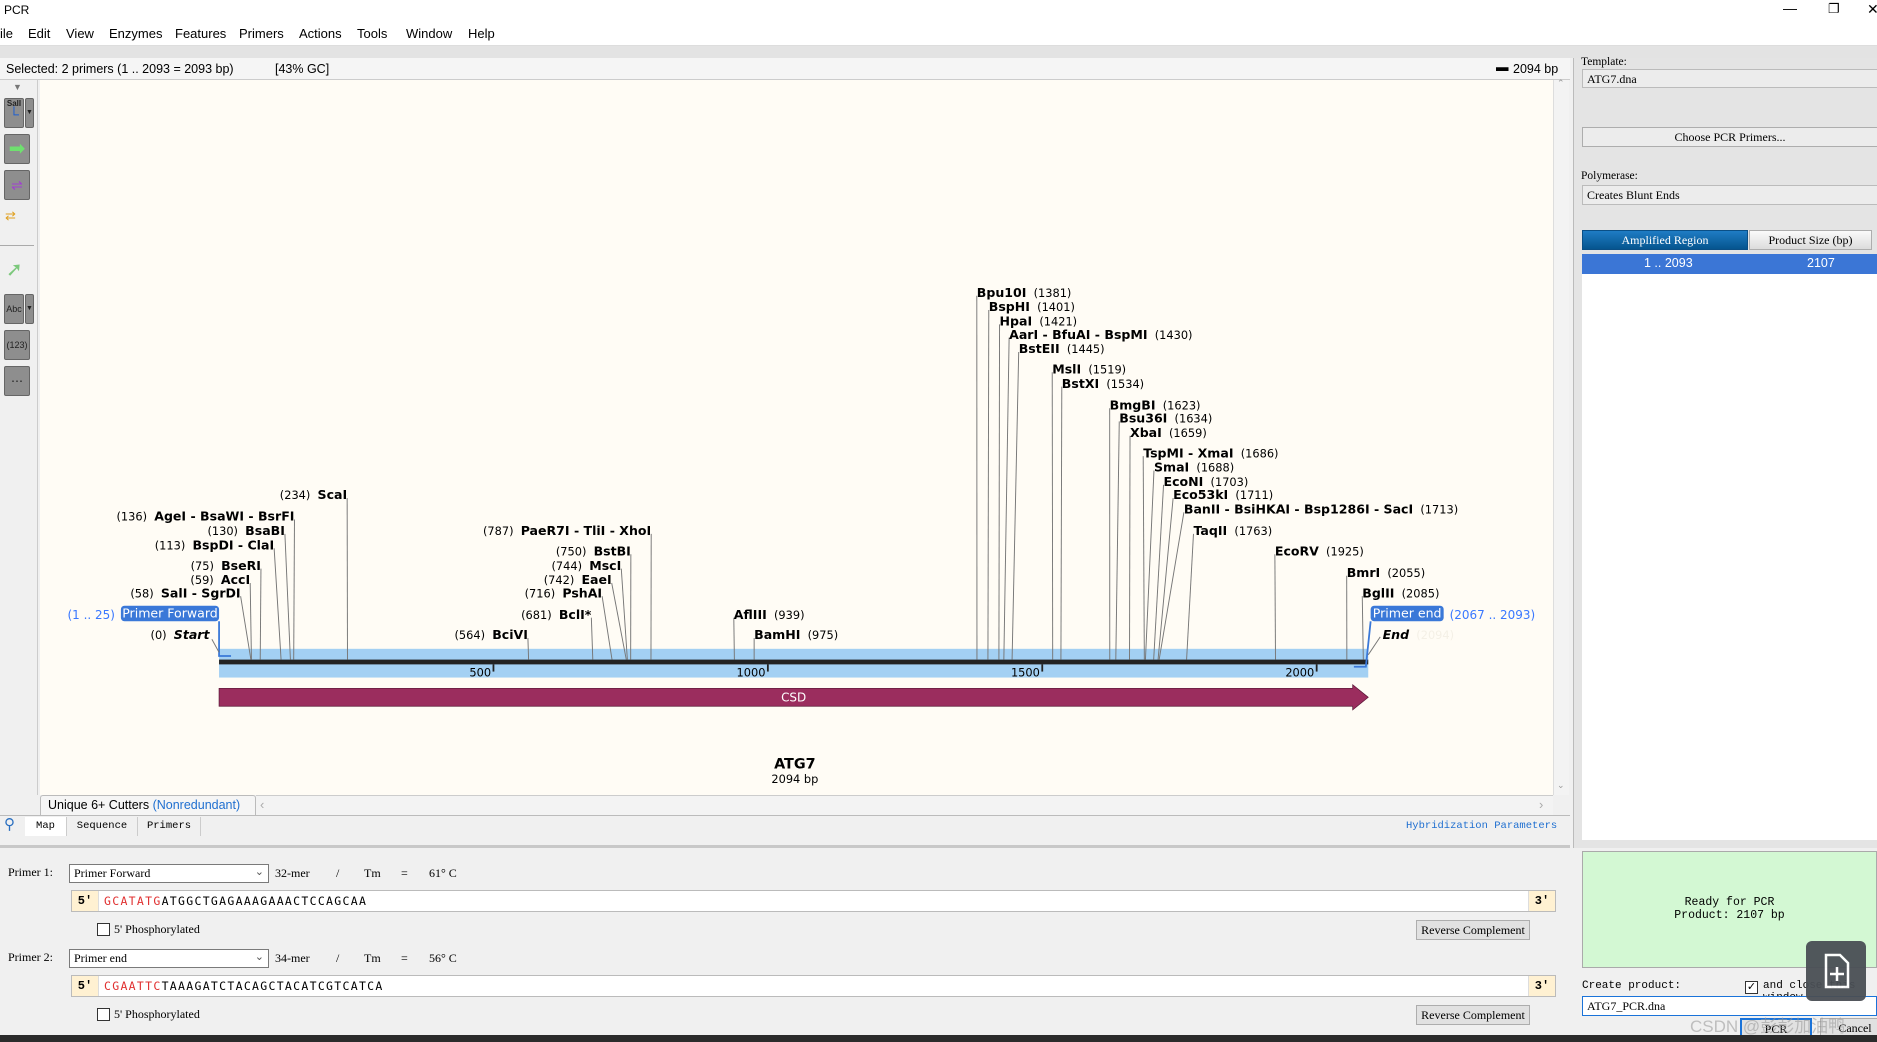 The width and height of the screenshot is (1877, 1042). I want to click on text-dropdown: ▼, so click(29, 309).